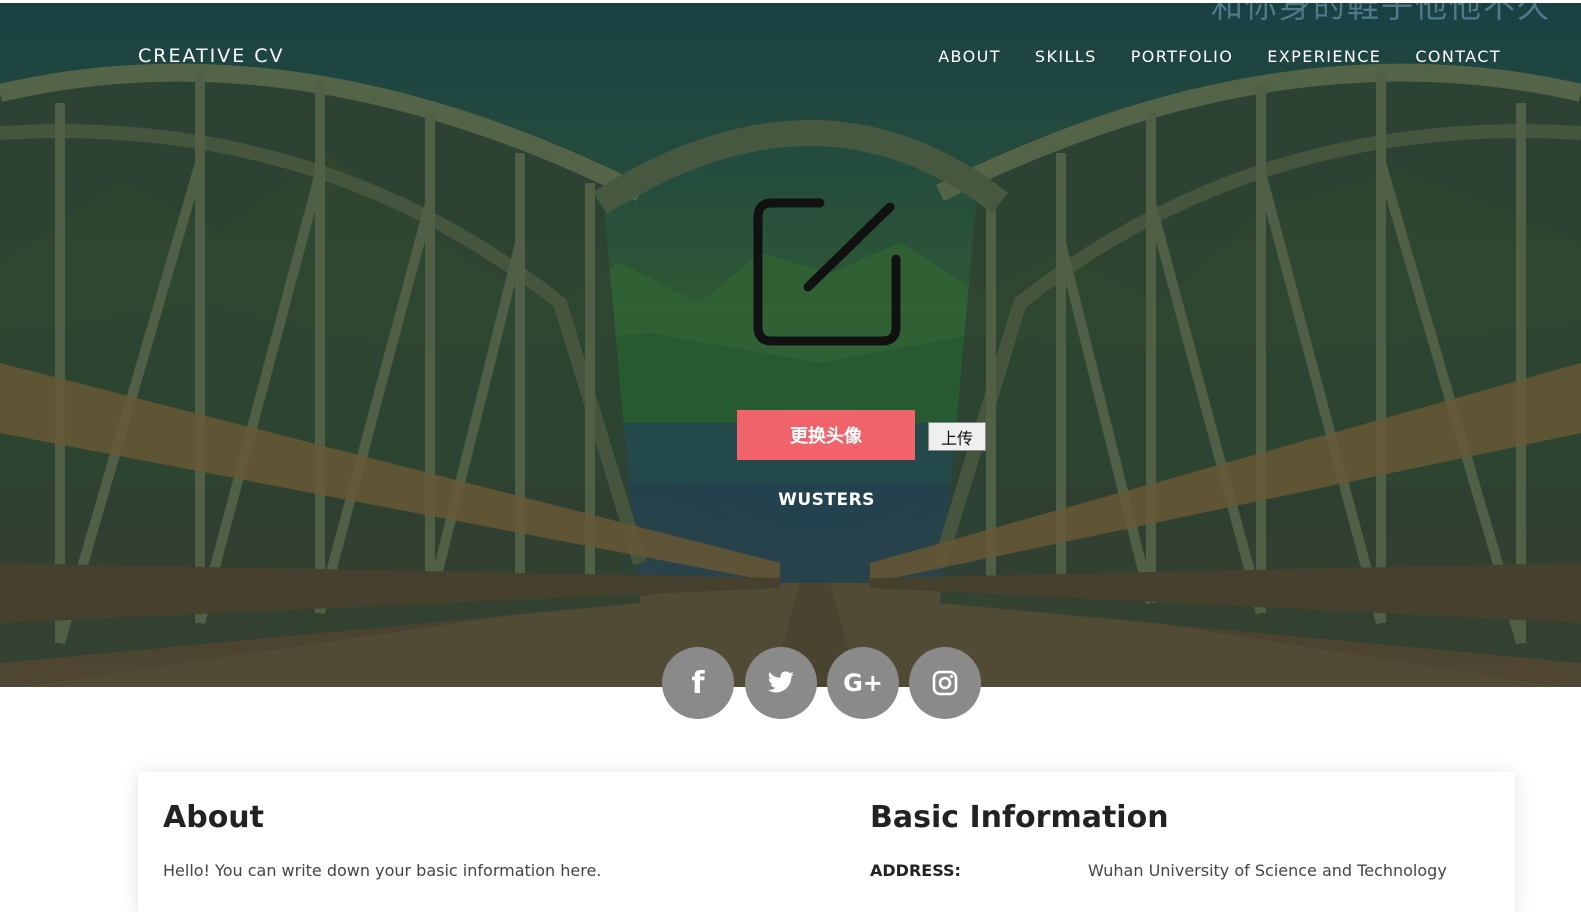 The width and height of the screenshot is (1581, 912). Describe the element at coordinates (1019, 817) in the screenshot. I see `basic-info-title: Basic Information` at that location.